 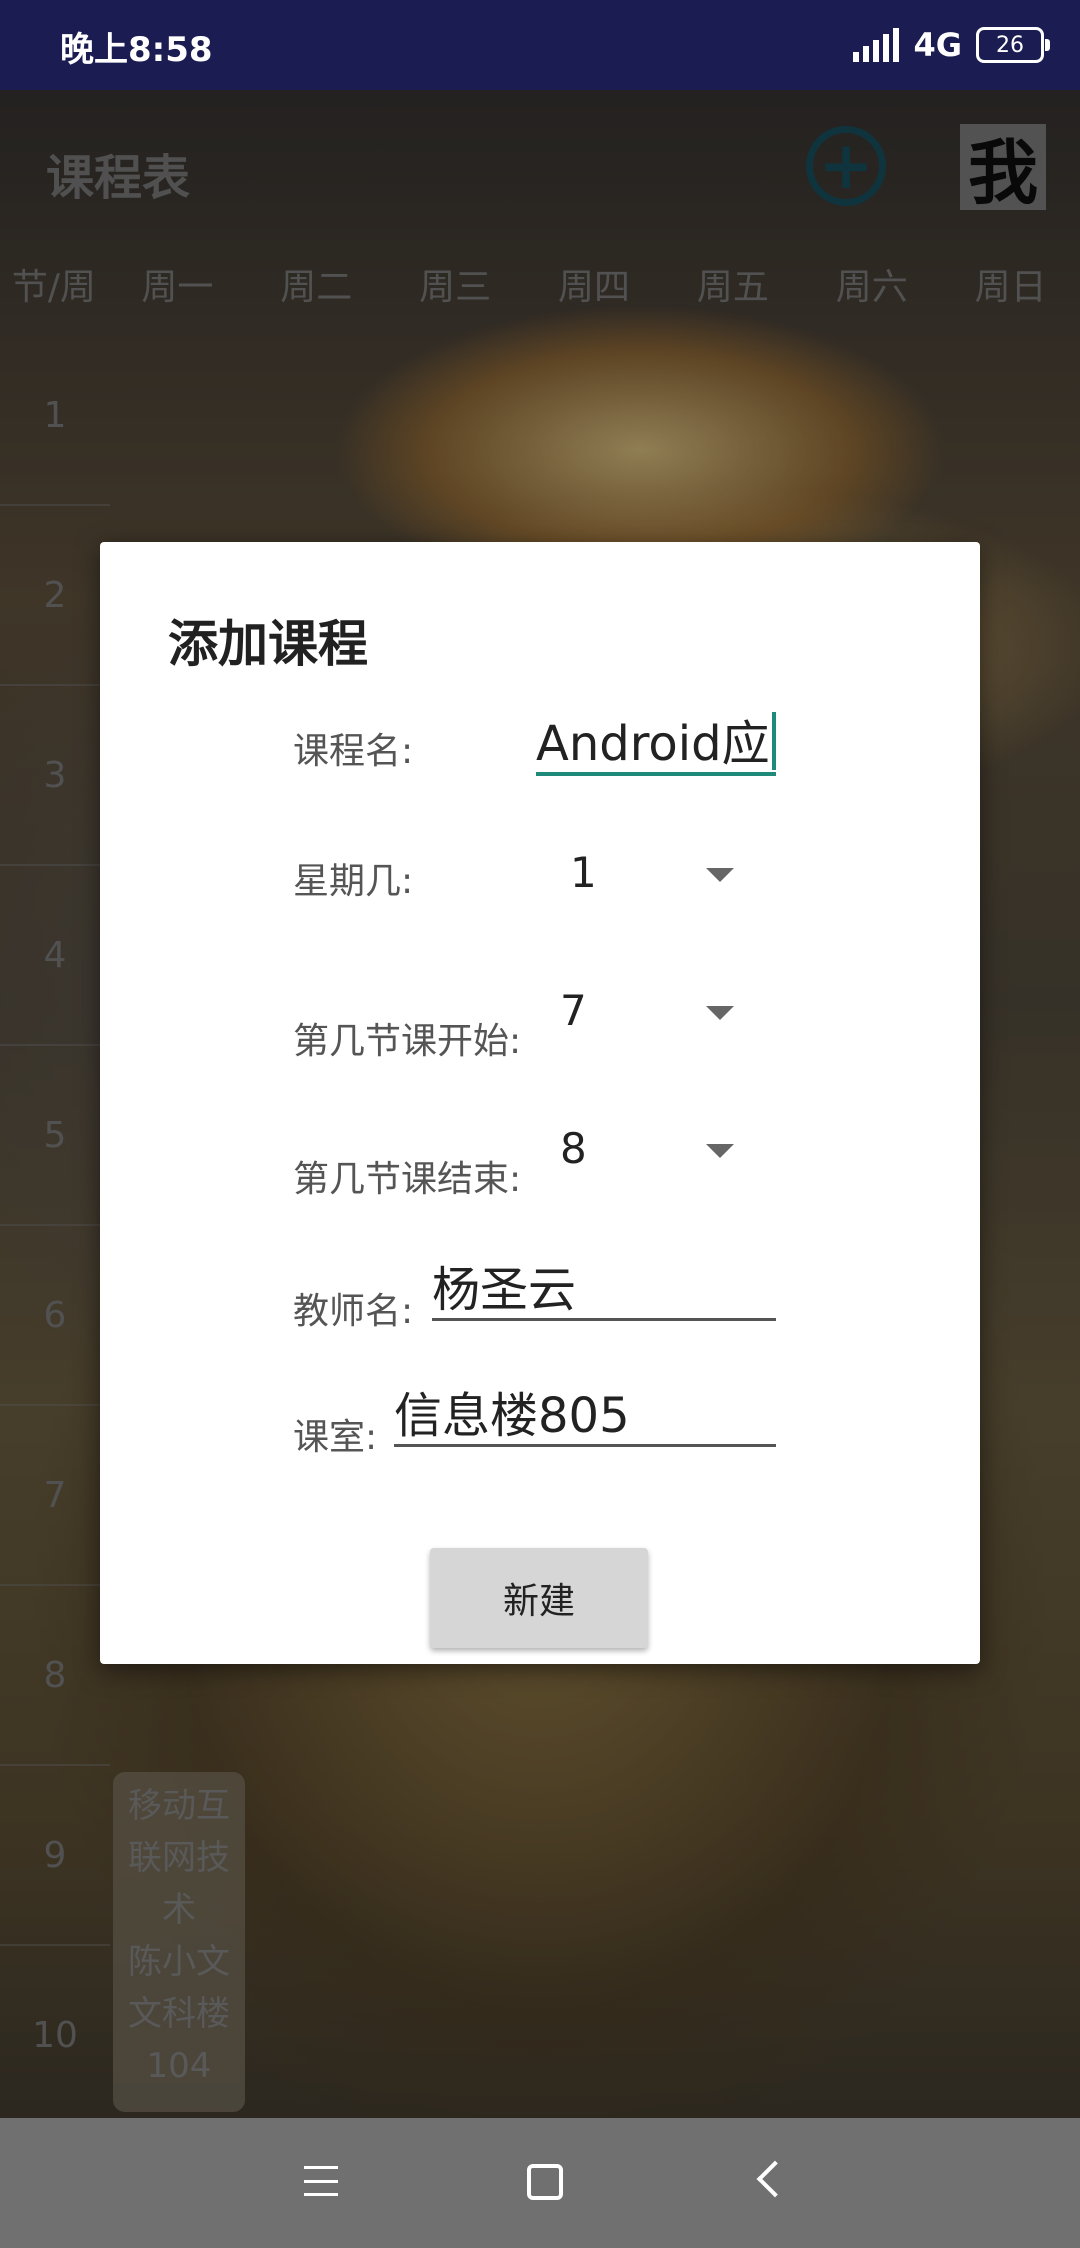 What do you see at coordinates (585, 1445) in the screenshot?
I see `classroom-underline` at bounding box center [585, 1445].